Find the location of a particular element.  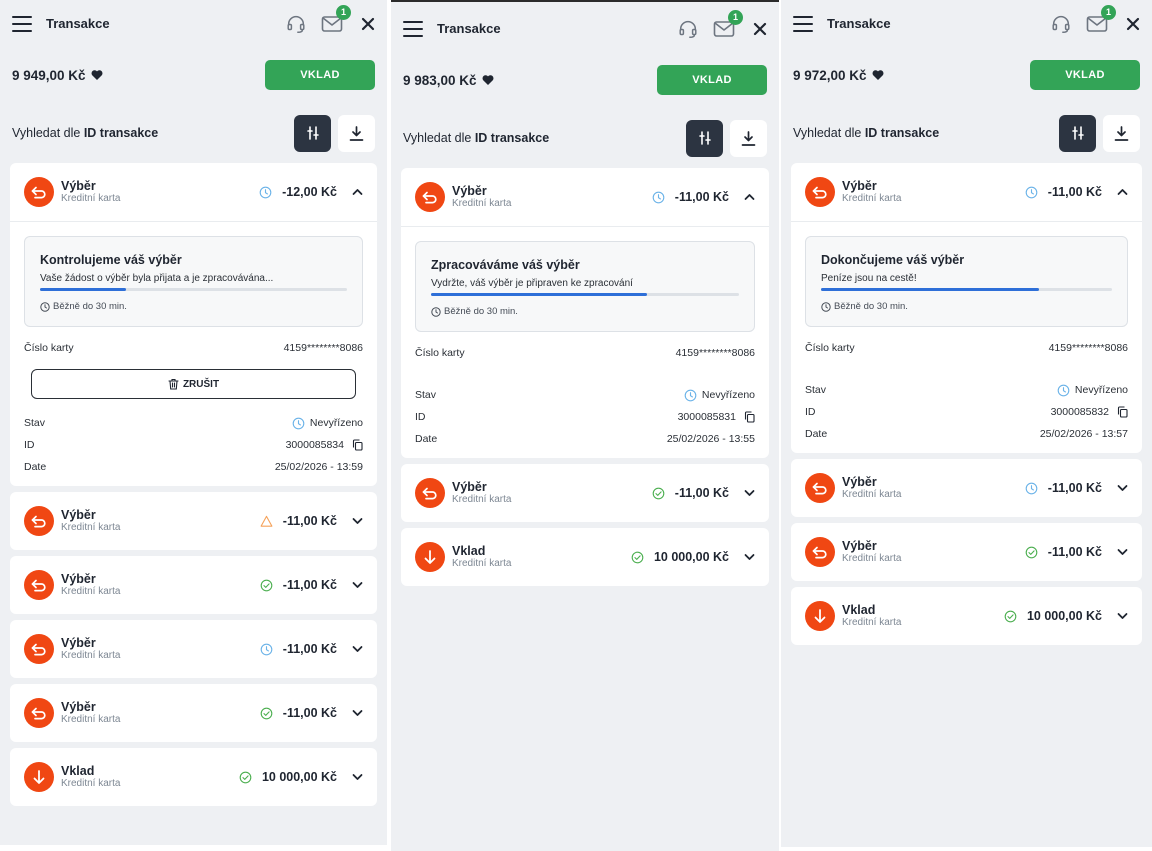

balance-selector: 9 949,00 Kč is located at coordinates (138, 75).